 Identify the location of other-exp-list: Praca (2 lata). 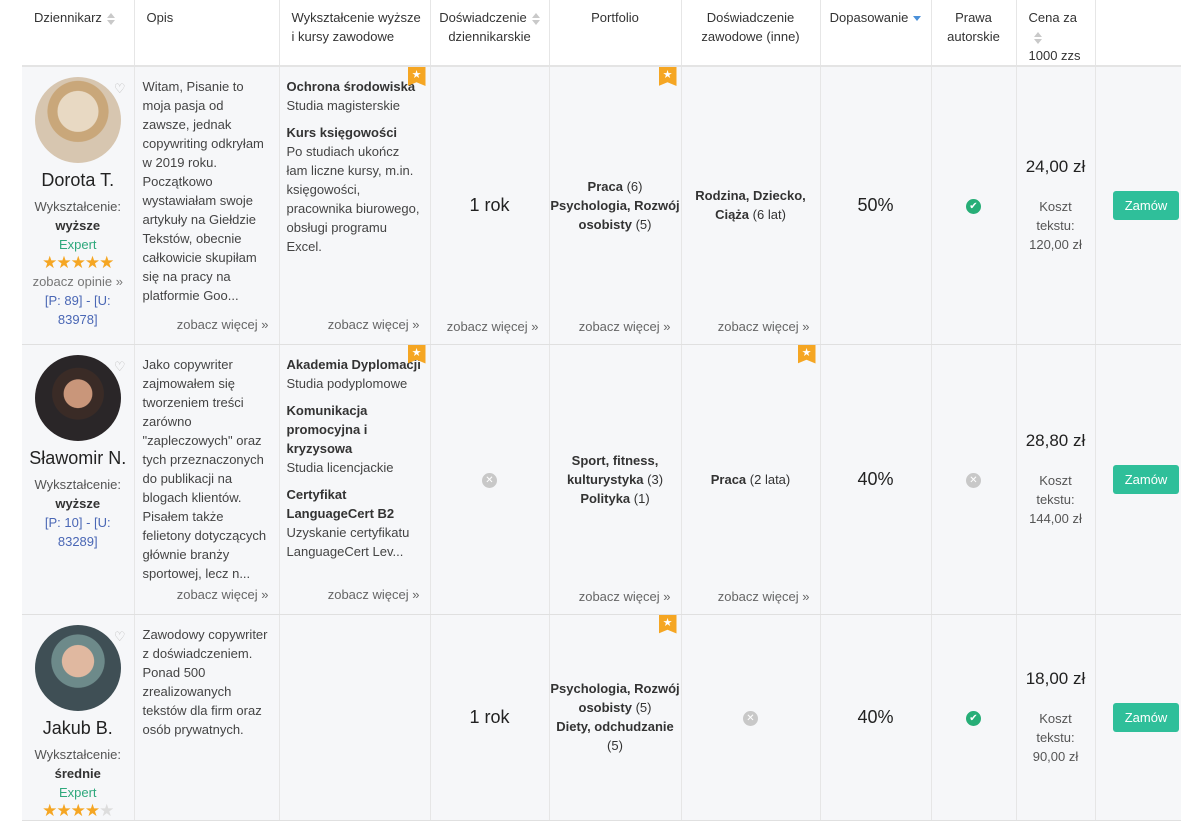
(750, 479).